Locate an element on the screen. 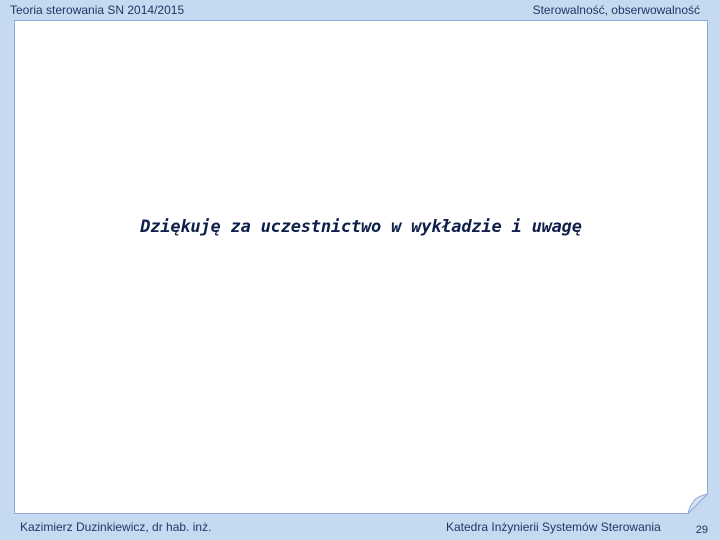  author-name: Kazimierz Duzinkiewicz, dr hab. inż. is located at coordinates (116, 527).